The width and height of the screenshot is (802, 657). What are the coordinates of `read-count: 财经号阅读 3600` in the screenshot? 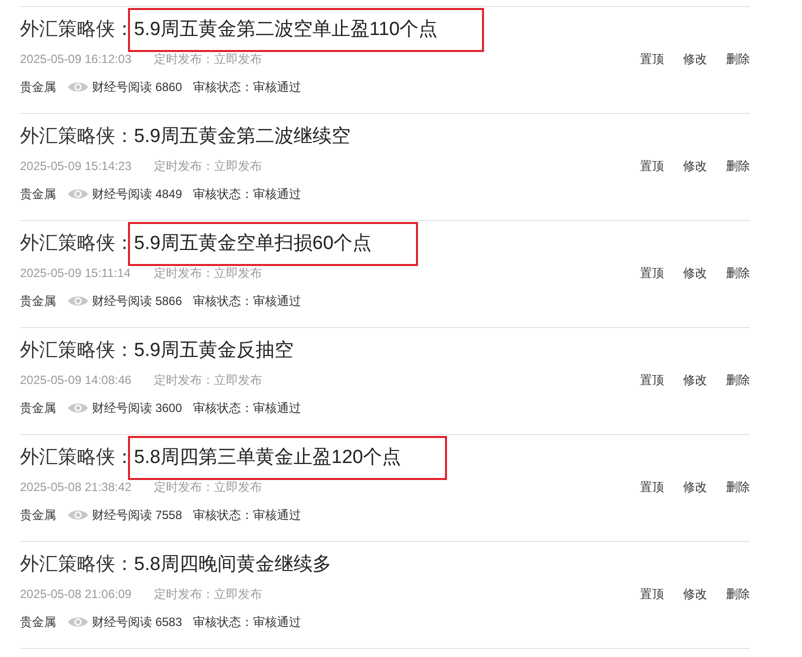 It's located at (137, 408).